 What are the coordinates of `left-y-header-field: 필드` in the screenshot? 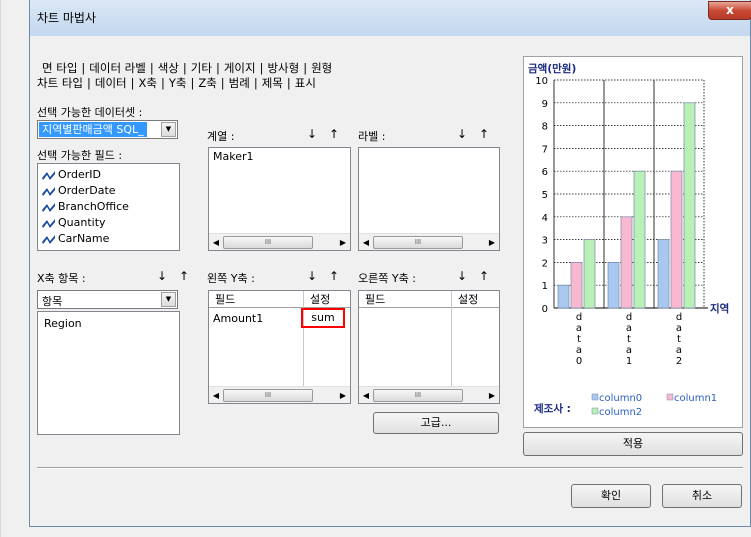 It's located at (256, 299).